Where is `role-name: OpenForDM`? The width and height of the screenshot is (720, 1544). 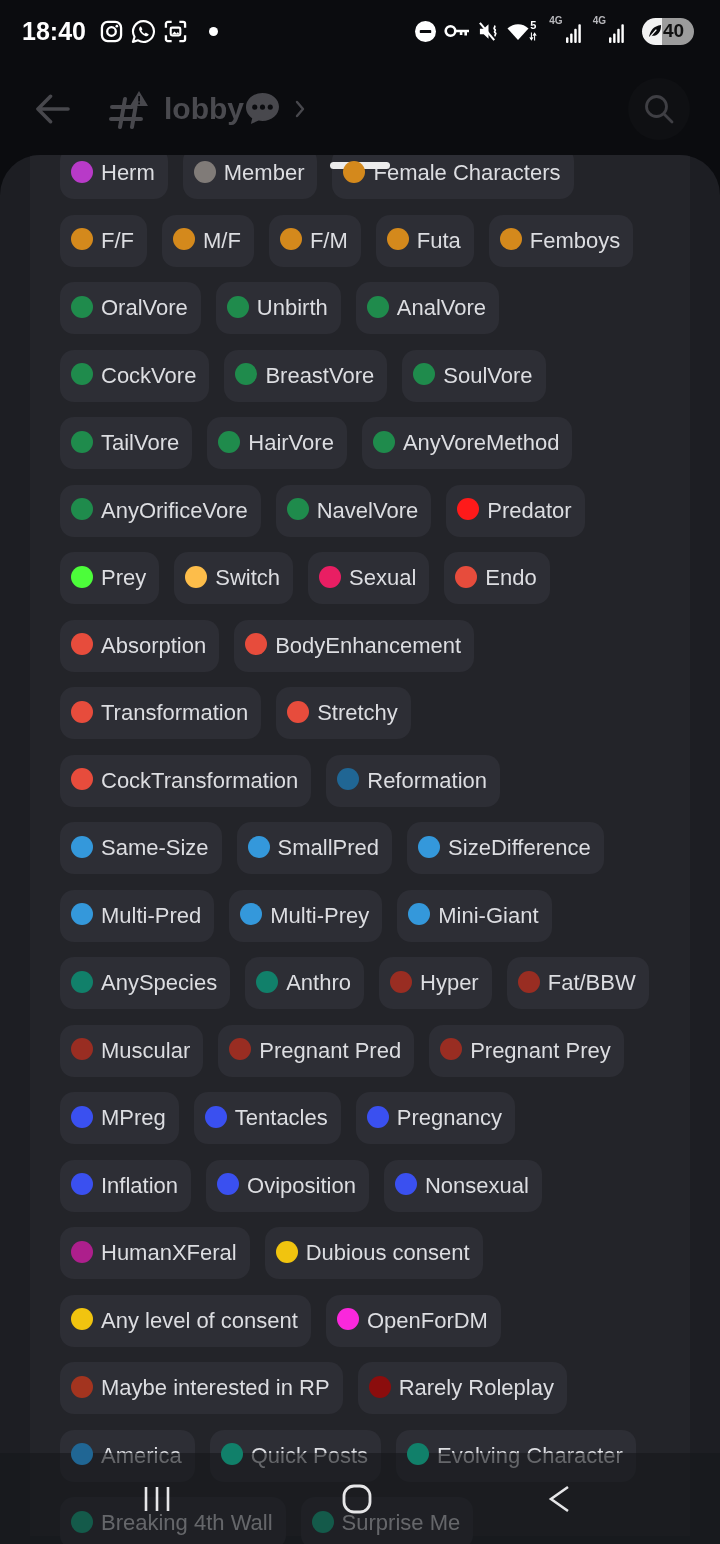
role-name: OpenForDM is located at coordinates (427, 1320).